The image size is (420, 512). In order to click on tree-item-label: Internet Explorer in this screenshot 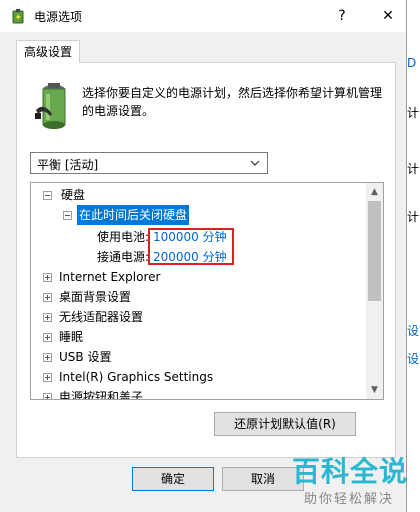, I will do `click(110, 277)`.